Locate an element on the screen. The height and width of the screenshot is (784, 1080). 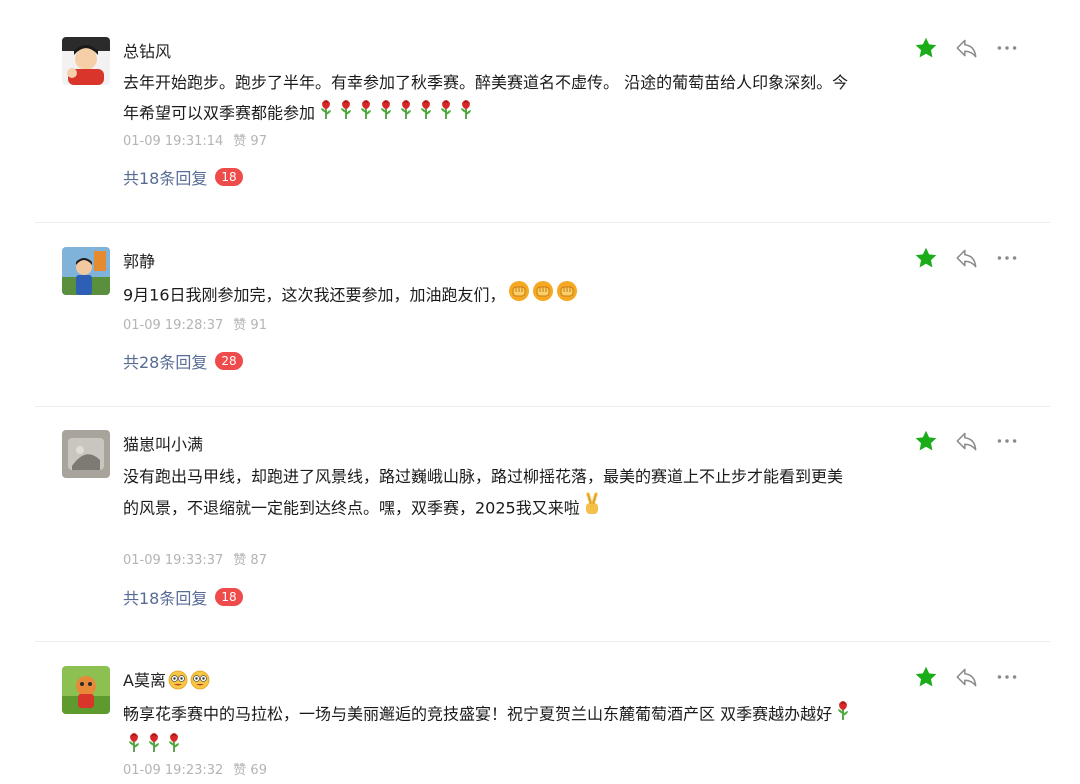
comment-text-body: 9月16日我刚参加完，这次我还要参加，加油跑友们， is located at coordinates (314, 295).